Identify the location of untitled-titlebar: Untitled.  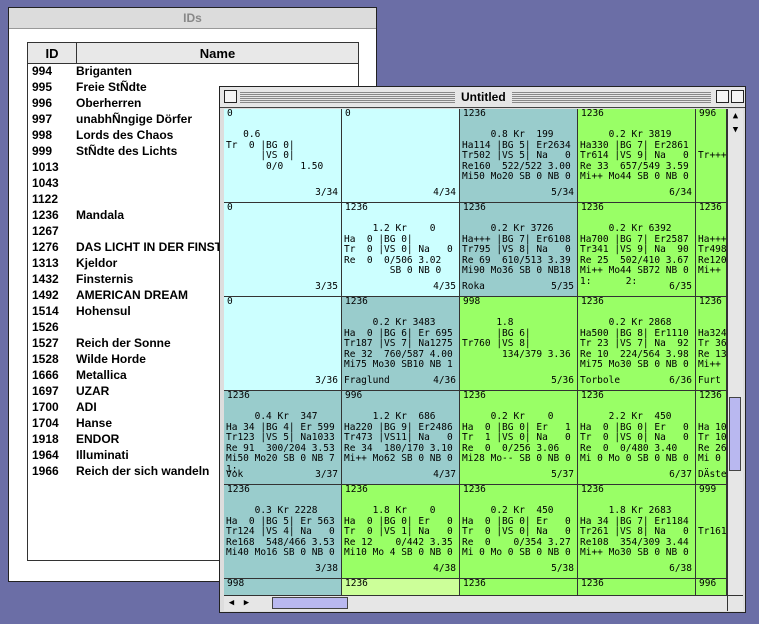
(482, 97).